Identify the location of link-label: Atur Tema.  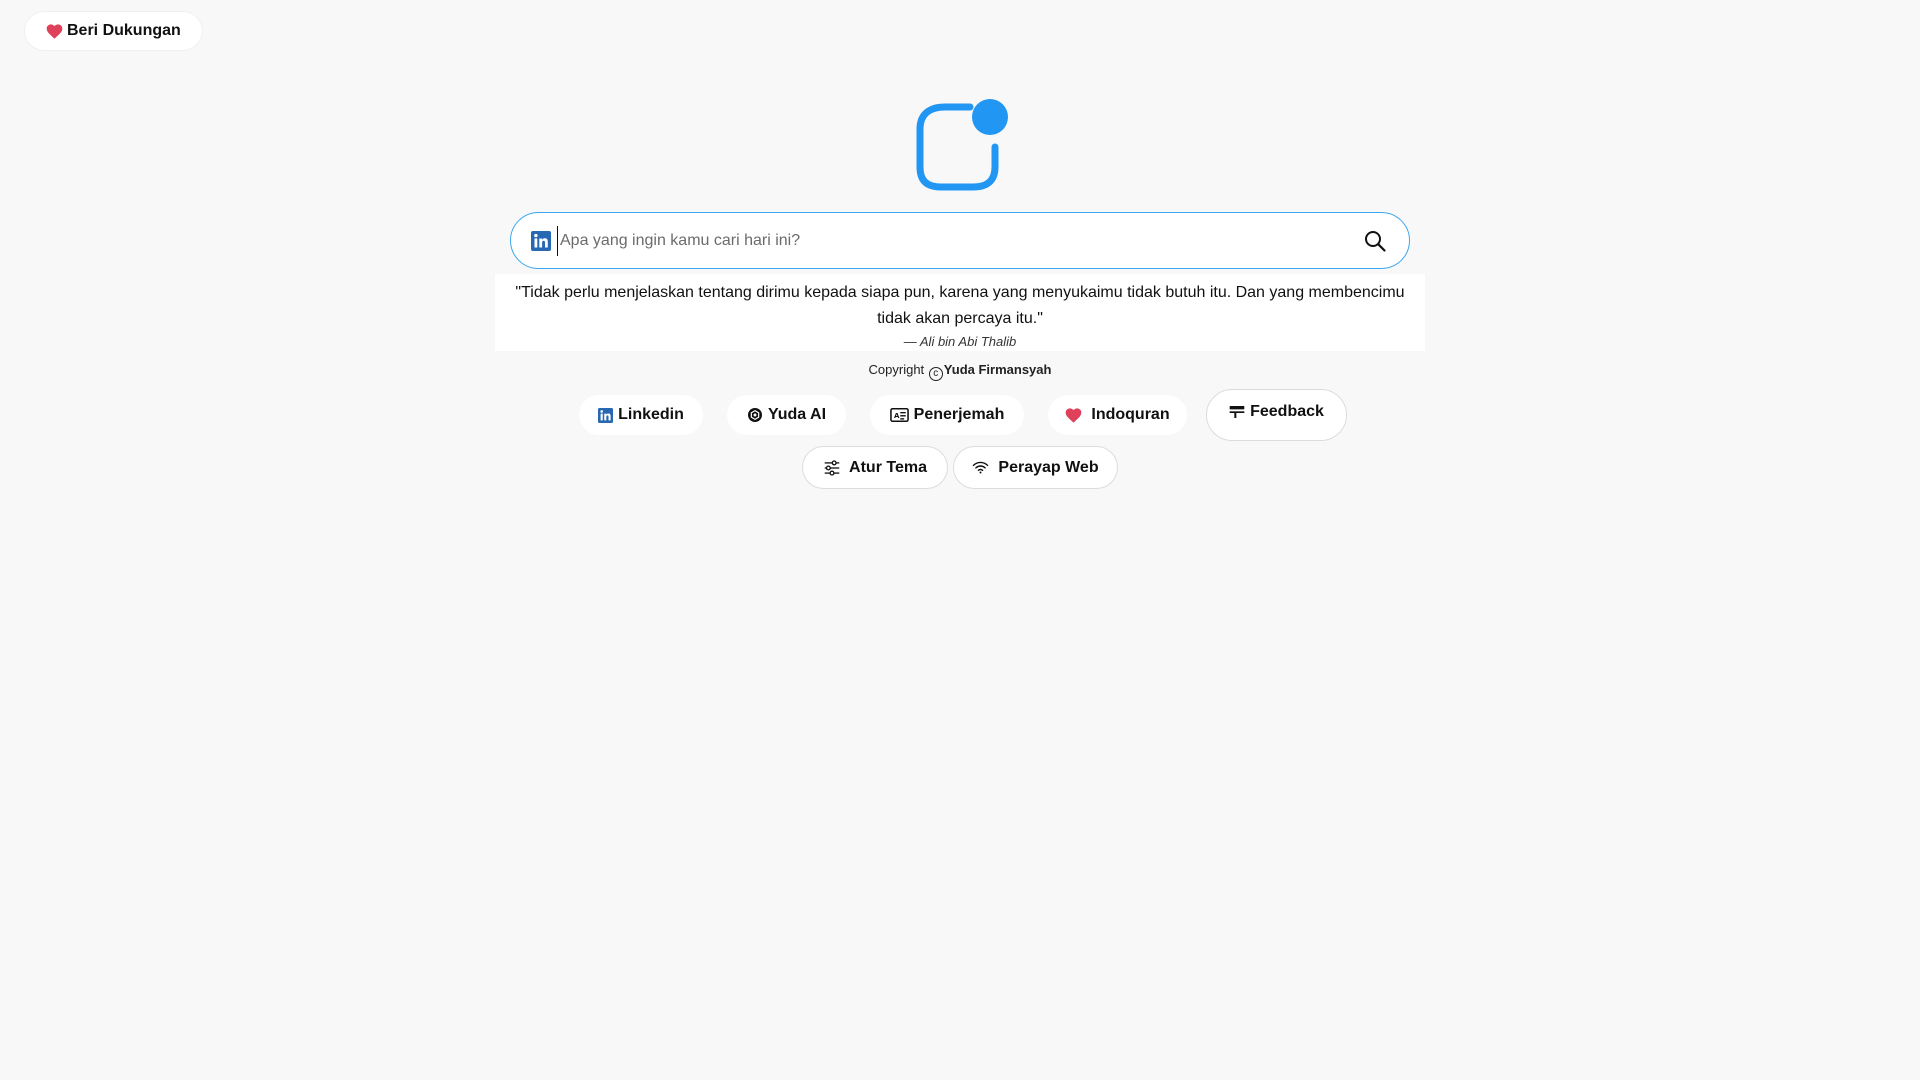
(888, 467).